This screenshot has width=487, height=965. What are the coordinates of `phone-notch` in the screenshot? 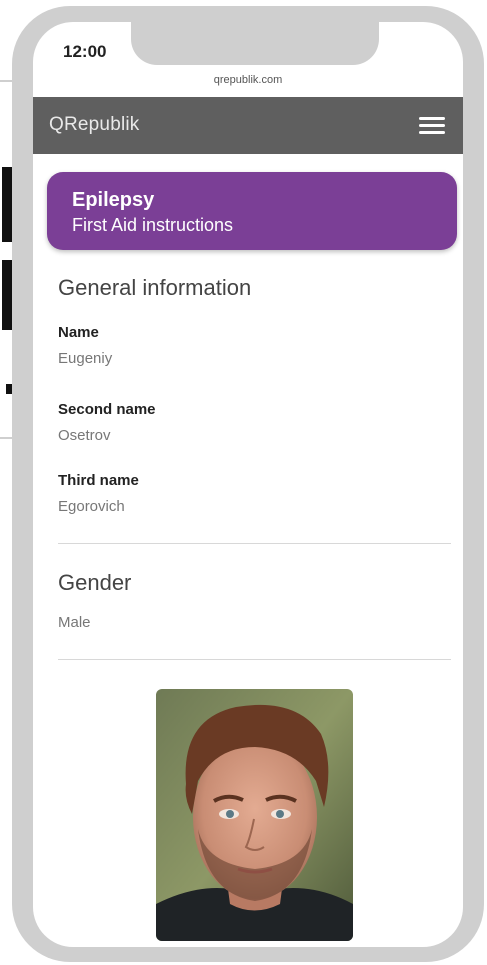 It's located at (255, 43).